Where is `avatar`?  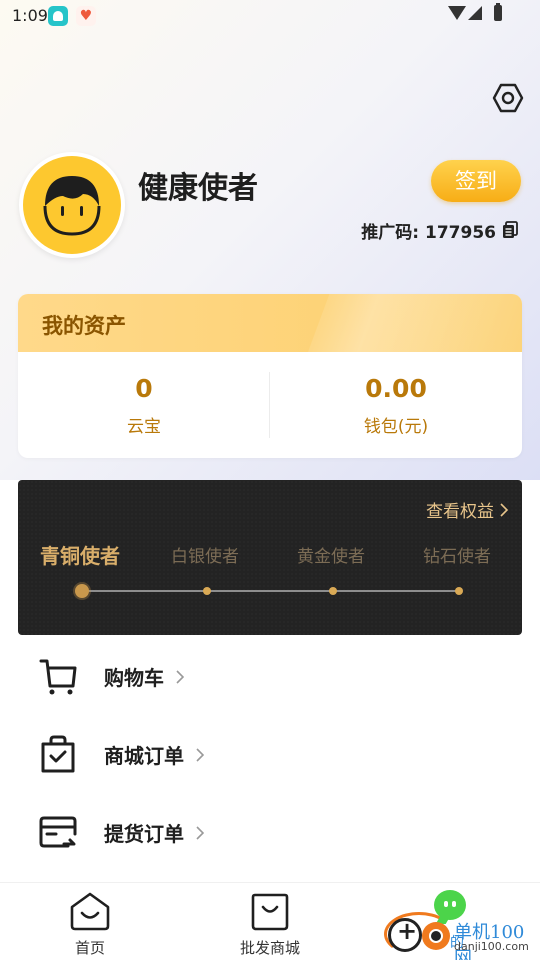
avatar is located at coordinates (72, 205).